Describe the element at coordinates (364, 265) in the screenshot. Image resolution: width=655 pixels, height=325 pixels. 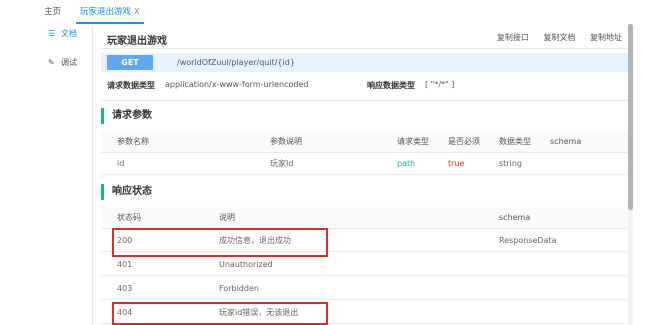
I see `table-row: 401 Unauthorized` at that location.